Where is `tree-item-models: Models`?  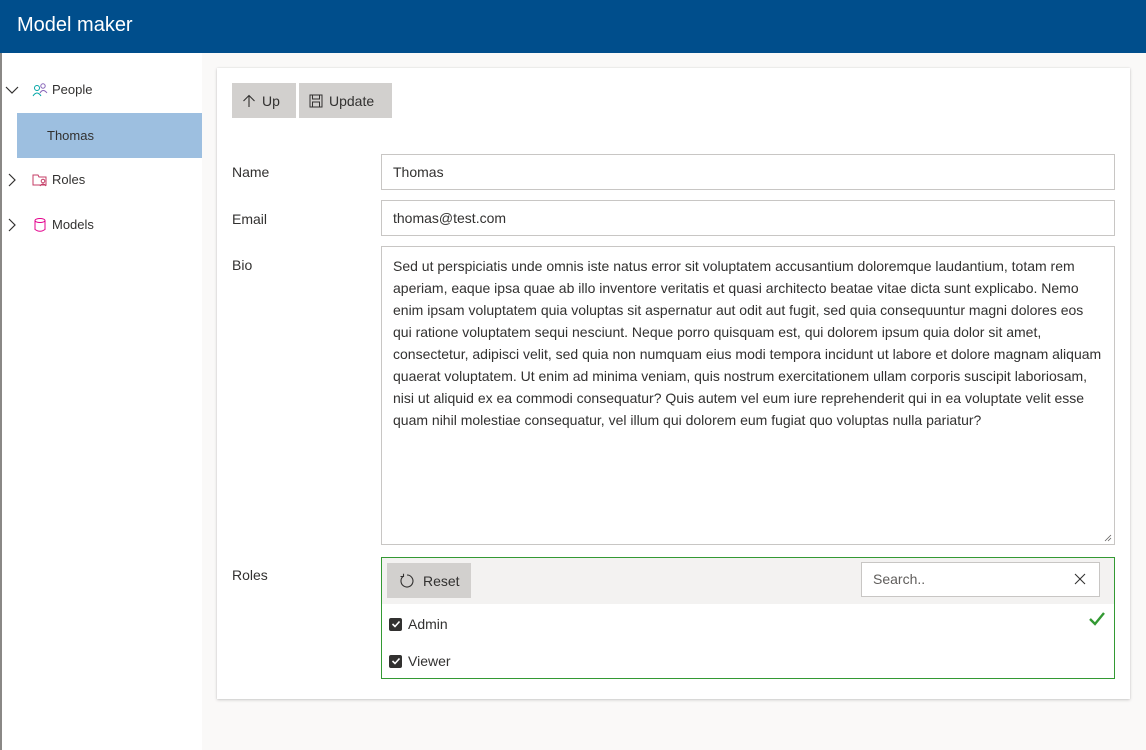 tree-item-models: Models is located at coordinates (102, 224).